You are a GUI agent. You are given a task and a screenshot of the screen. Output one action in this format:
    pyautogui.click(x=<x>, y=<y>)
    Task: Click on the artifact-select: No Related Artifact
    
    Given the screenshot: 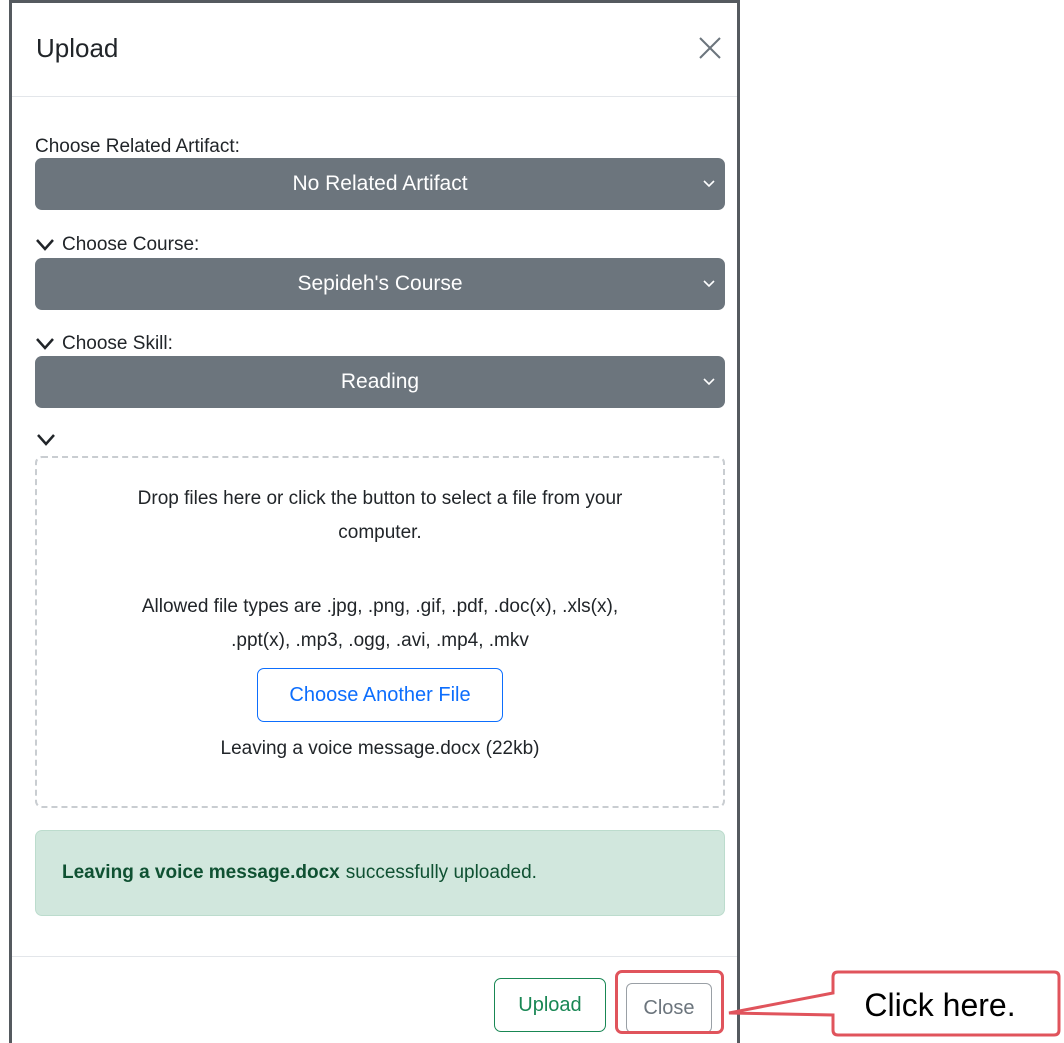 What is the action you would take?
    pyautogui.click(x=380, y=184)
    